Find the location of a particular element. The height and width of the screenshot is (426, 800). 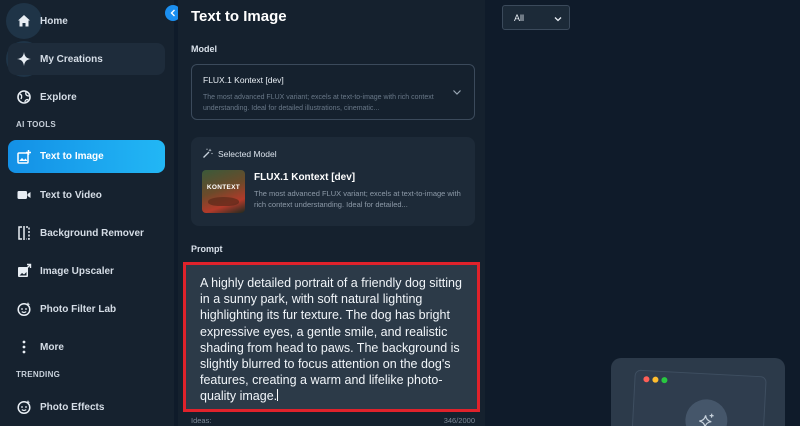

sparkle-icon is located at coordinates (24, 59).